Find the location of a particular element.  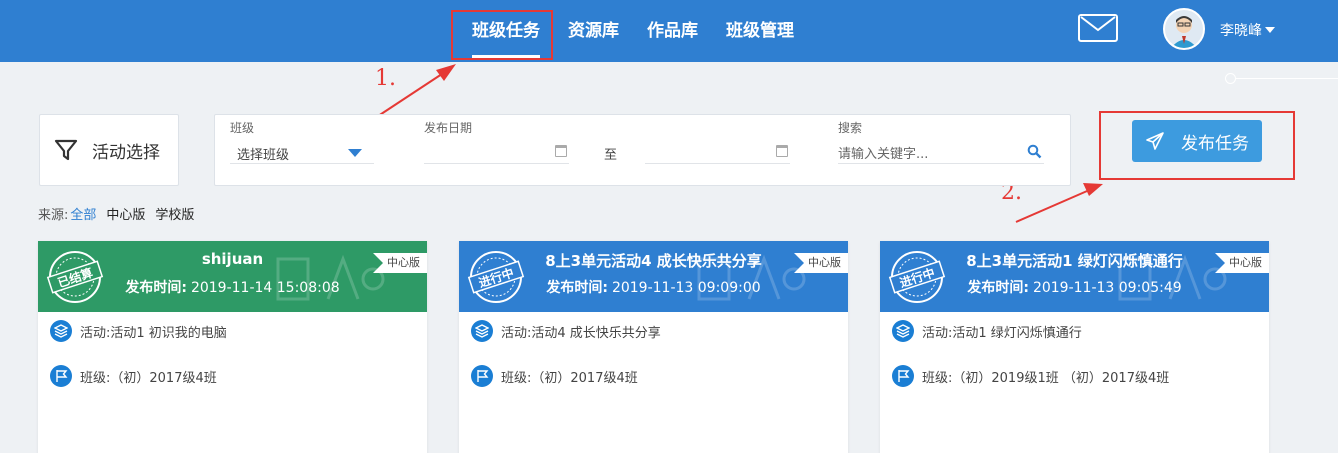

start-date-underline is located at coordinates (496, 163).